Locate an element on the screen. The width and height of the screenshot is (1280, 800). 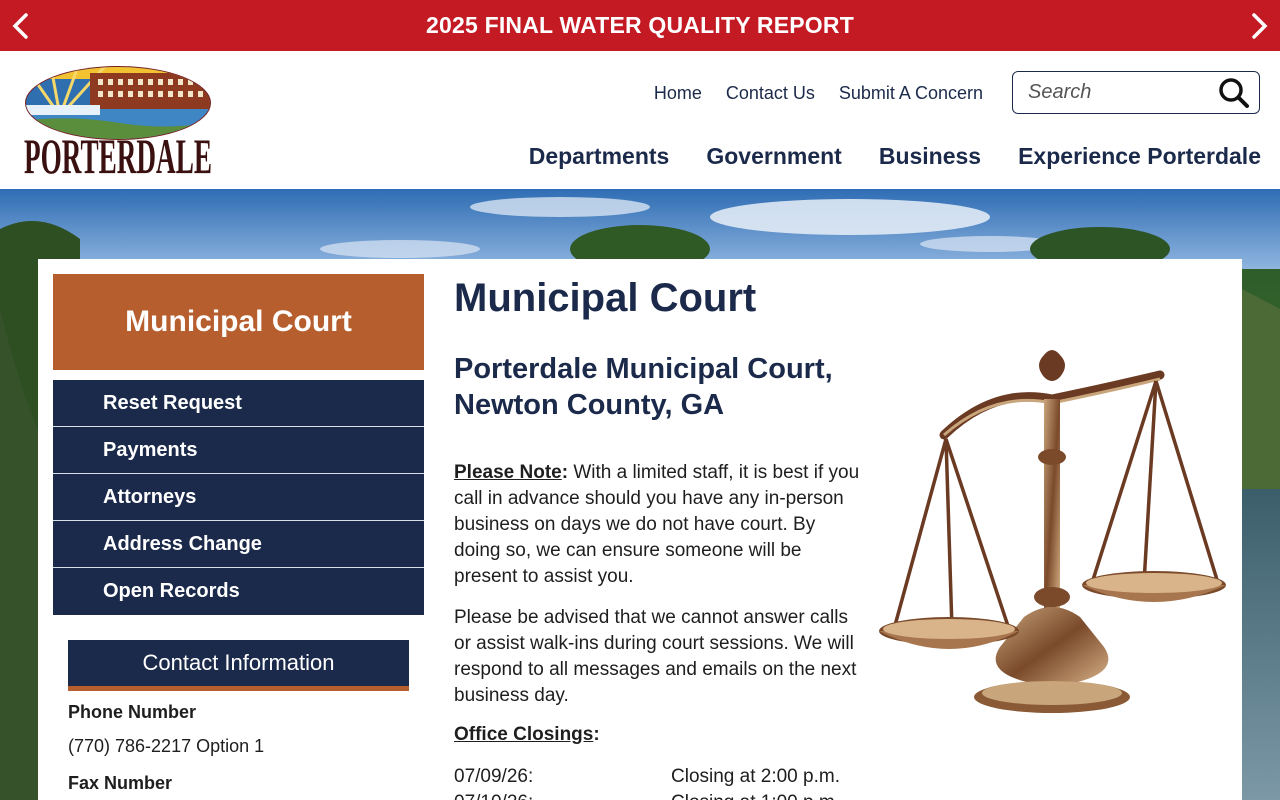
nav-experience-porterdale: Experience Porterdale is located at coordinates (1139, 156).